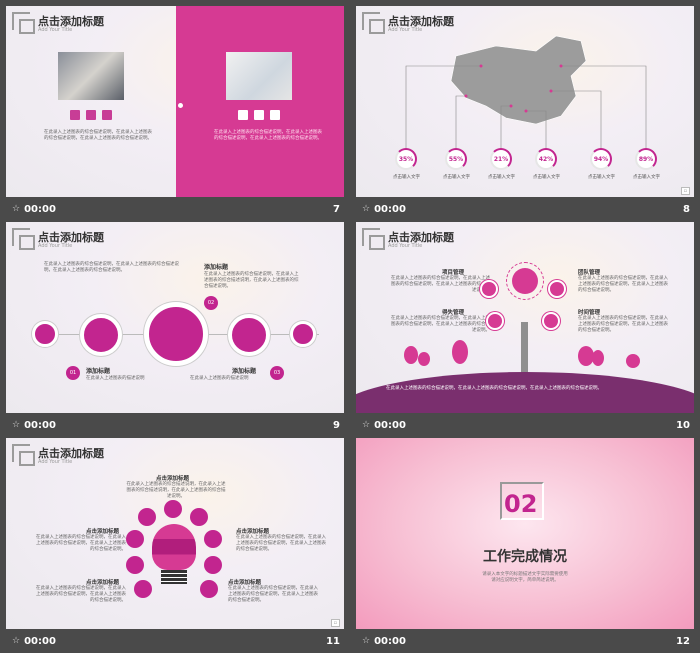 The height and width of the screenshot is (653, 700). What do you see at coordinates (453, 273) in the screenshot?
I see `heading: 项目管理` at bounding box center [453, 273].